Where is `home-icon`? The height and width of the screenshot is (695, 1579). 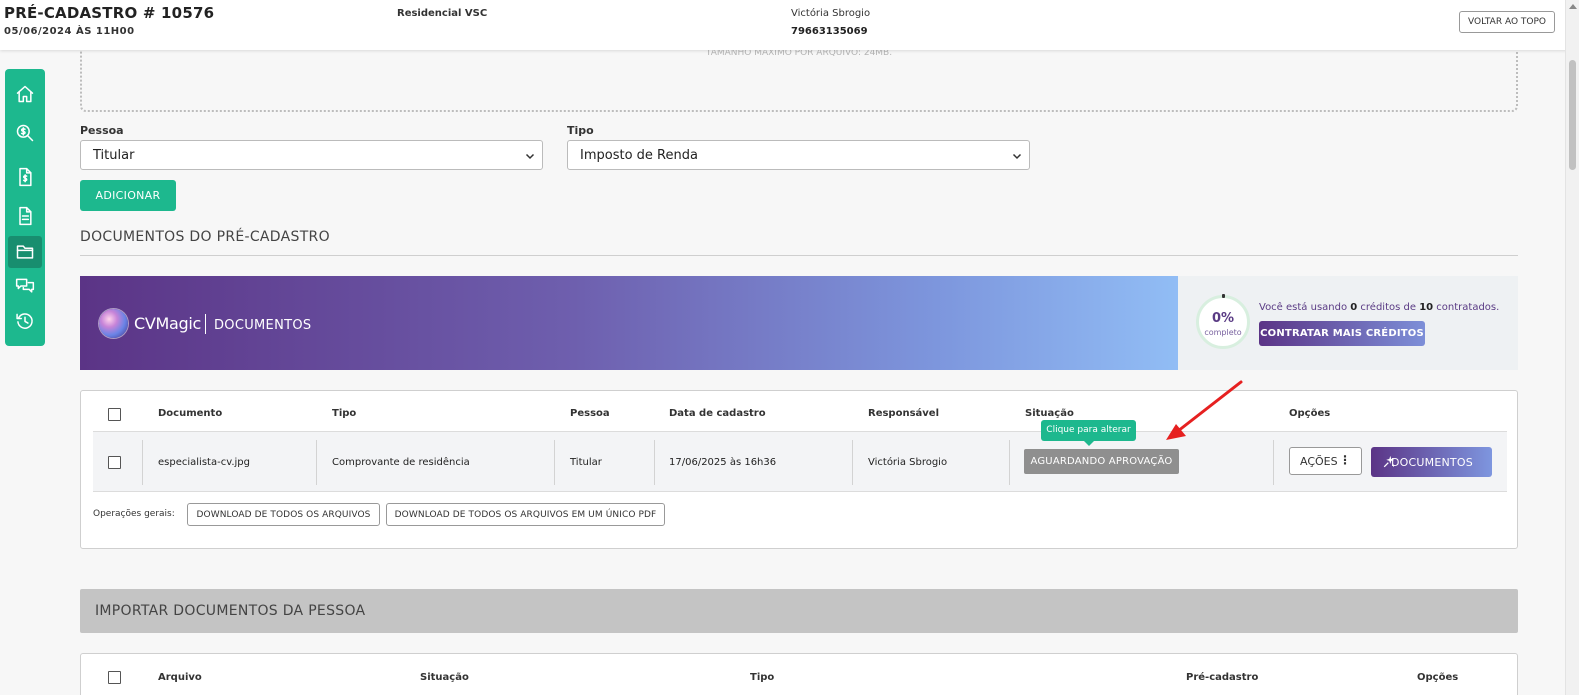 home-icon is located at coordinates (25, 94).